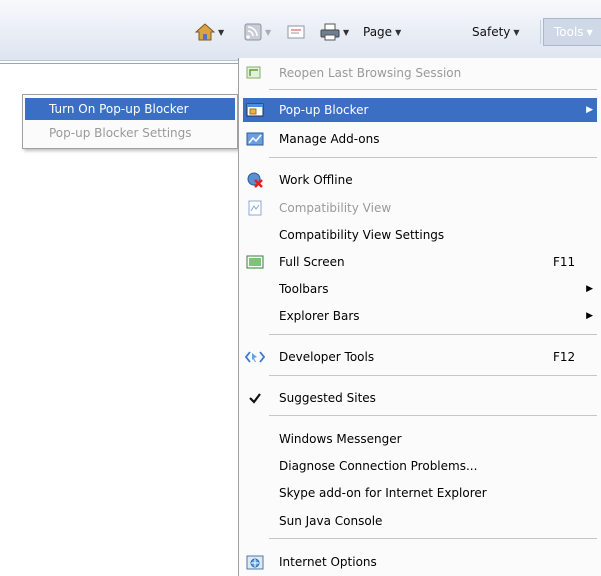 Image resolution: width=601 pixels, height=576 pixels. What do you see at coordinates (255, 562) in the screenshot?
I see `internet-options-icon` at bounding box center [255, 562].